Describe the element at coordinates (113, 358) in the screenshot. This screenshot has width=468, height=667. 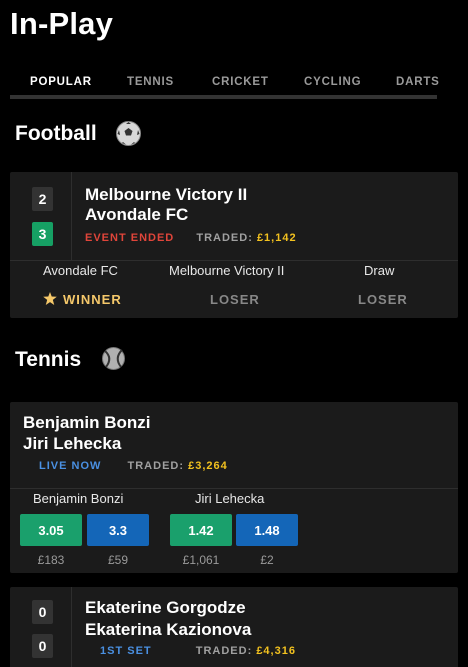
I see `tennis-ball-icon` at that location.